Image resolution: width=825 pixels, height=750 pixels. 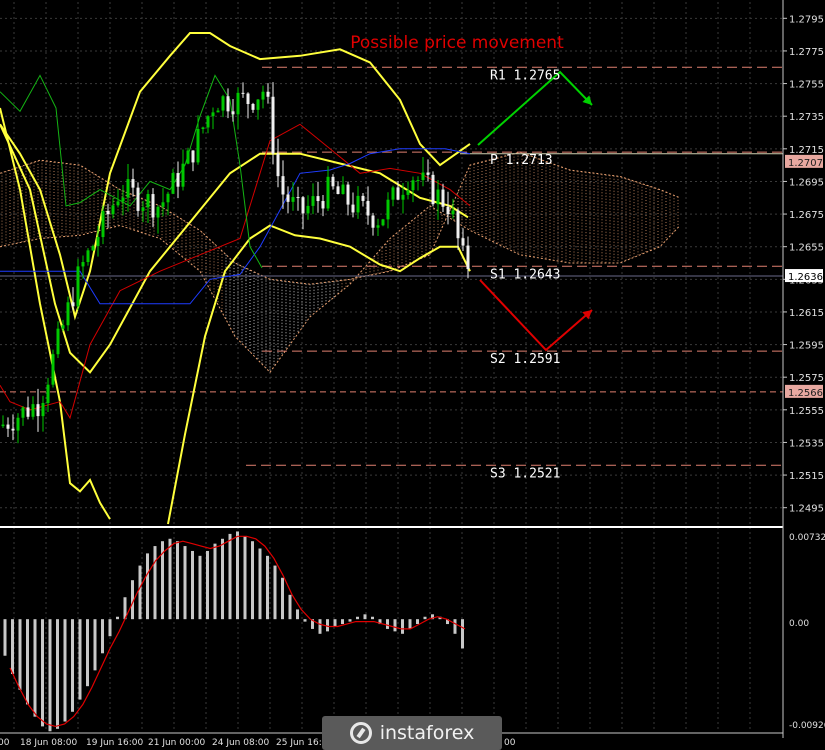 I want to click on kijun-sen, so click(x=235, y=226).